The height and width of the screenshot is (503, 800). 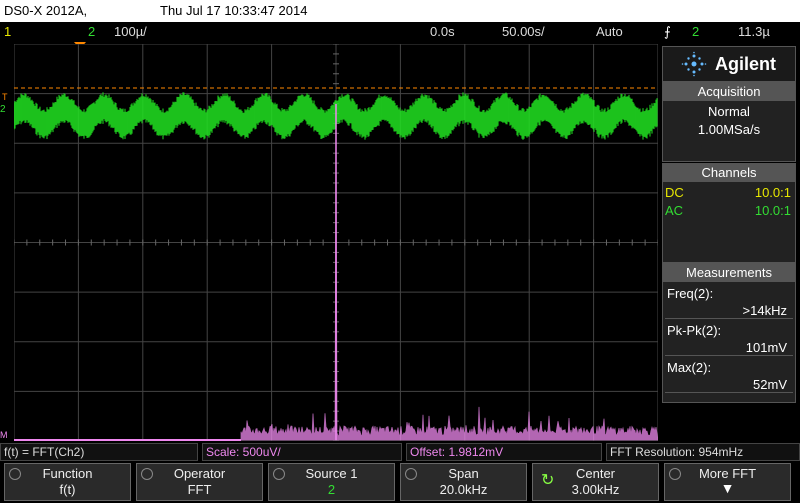 I want to click on acquisition-panel: Acquisition Normal 1.00MSa/s, so click(x=729, y=122).